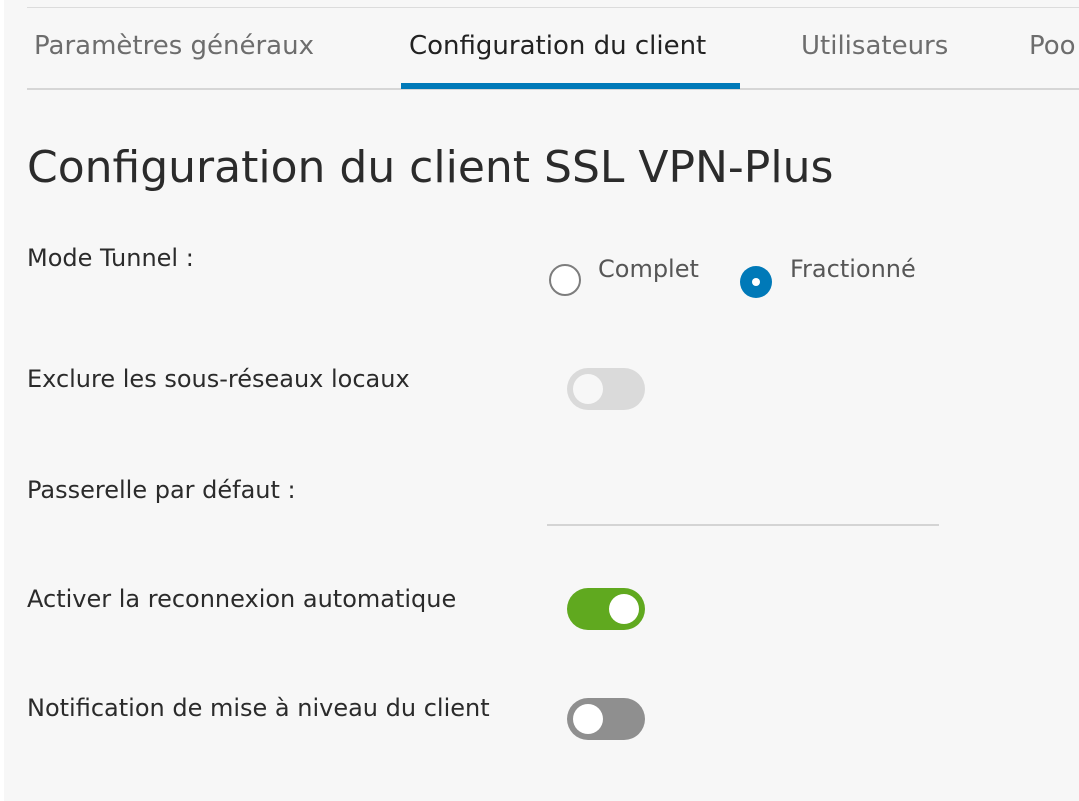 The image size is (1079, 801). Describe the element at coordinates (853, 269) in the screenshot. I see `radio-split-label: Fractionné` at that location.